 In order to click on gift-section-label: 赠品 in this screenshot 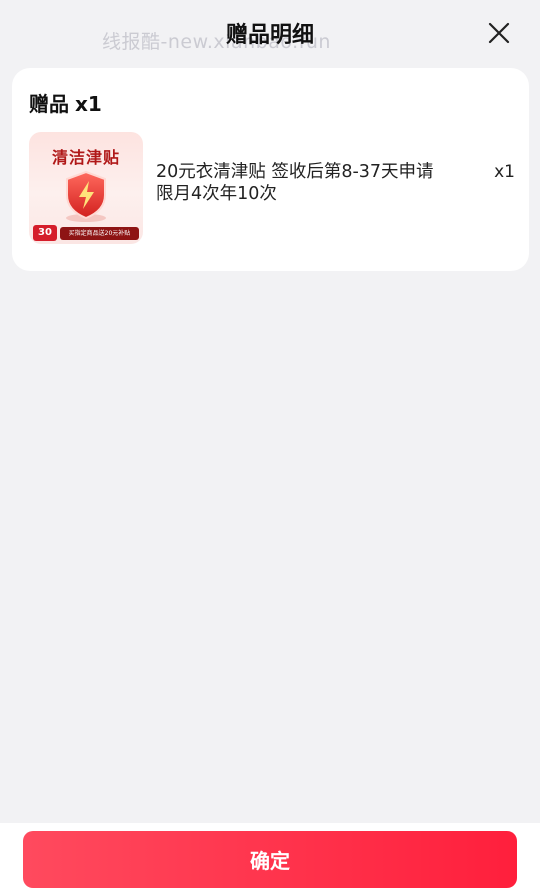, I will do `click(49, 104)`.